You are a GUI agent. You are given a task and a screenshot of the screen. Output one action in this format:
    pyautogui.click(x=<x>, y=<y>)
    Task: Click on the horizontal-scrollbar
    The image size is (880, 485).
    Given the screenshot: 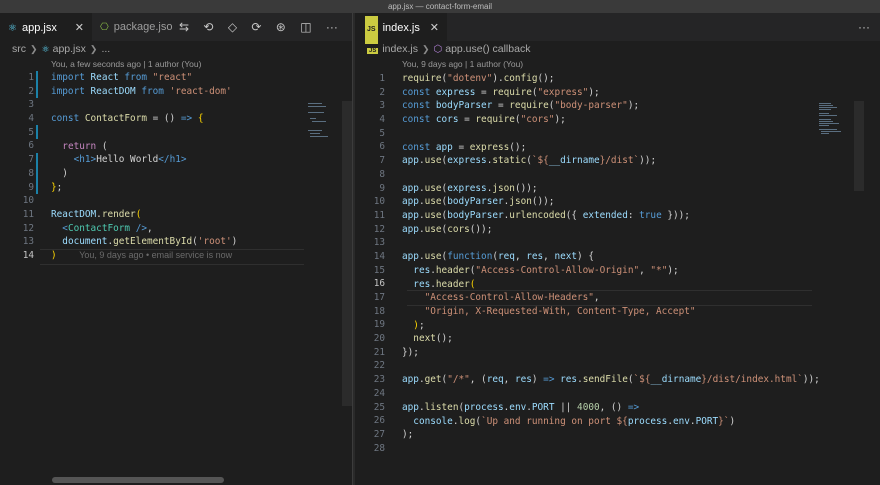 What is the action you would take?
    pyautogui.click(x=138, y=480)
    